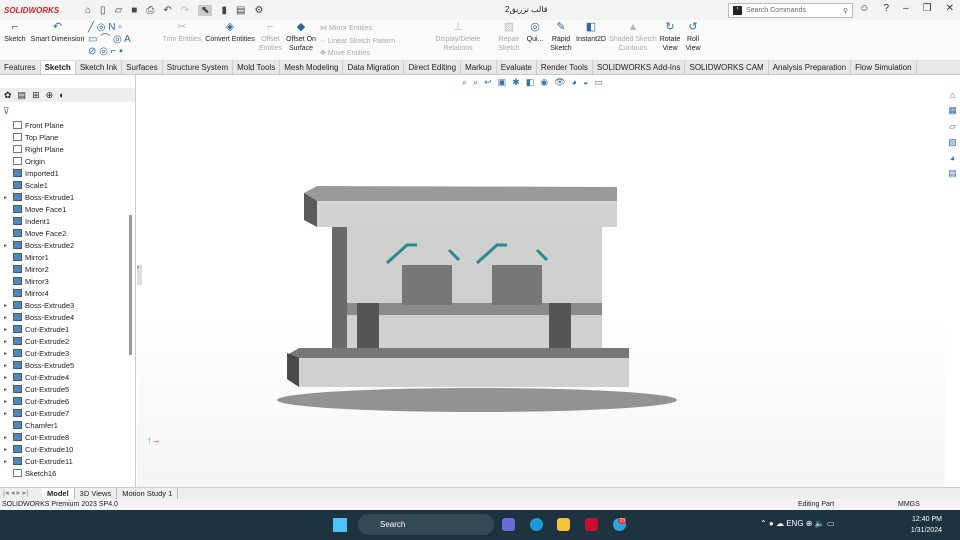 The height and width of the screenshot is (540, 960). What do you see at coordinates (64, 221) in the screenshot?
I see `tree-item: Indent1` at bounding box center [64, 221].